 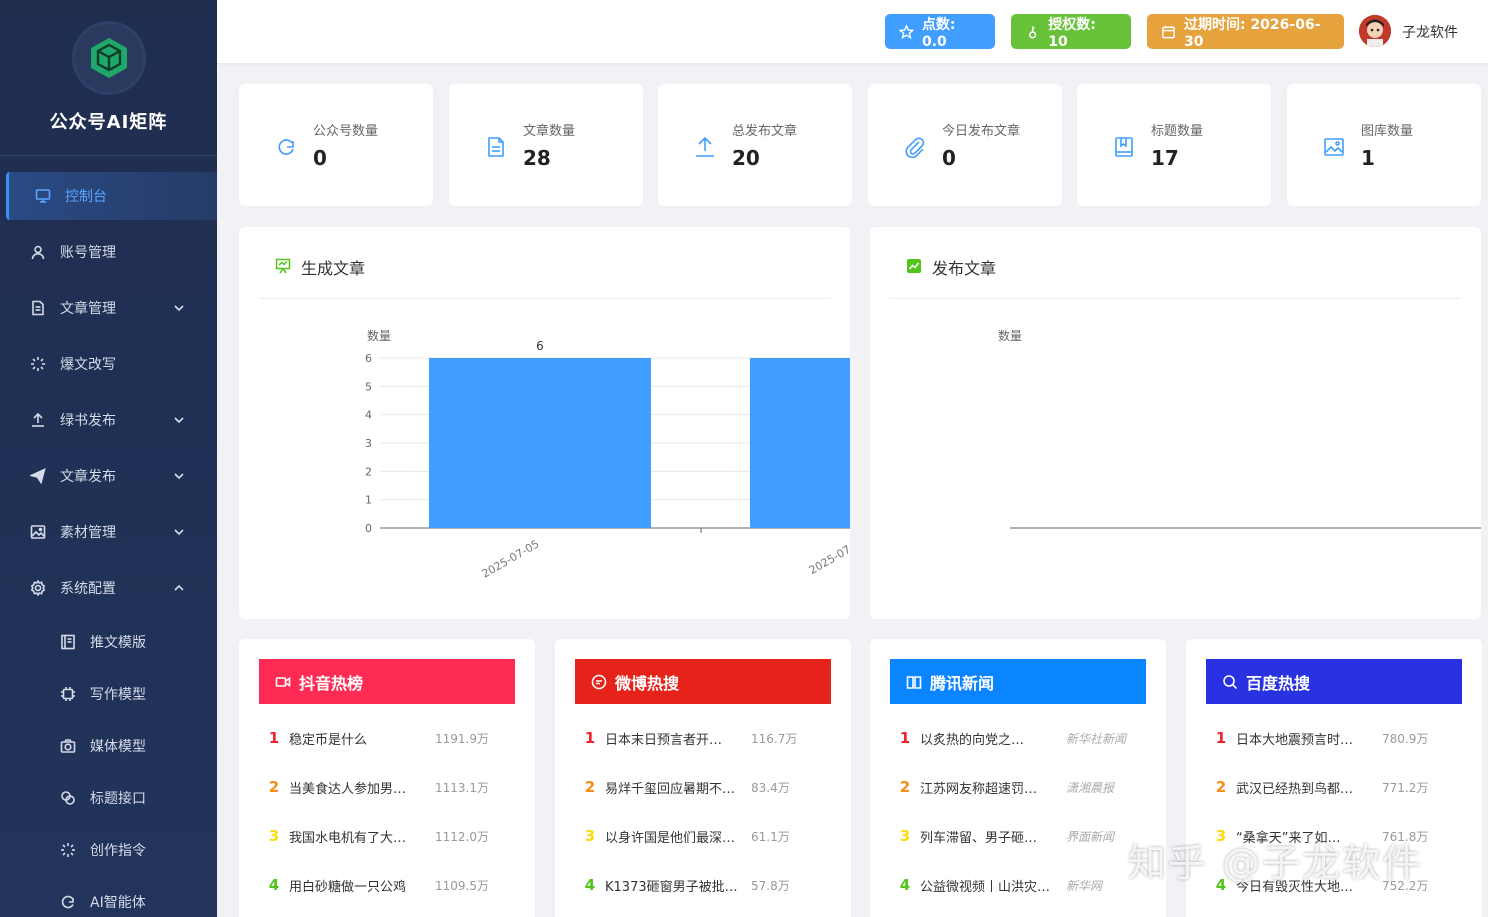 I want to click on y-tick-label: 2, so click(x=368, y=471).